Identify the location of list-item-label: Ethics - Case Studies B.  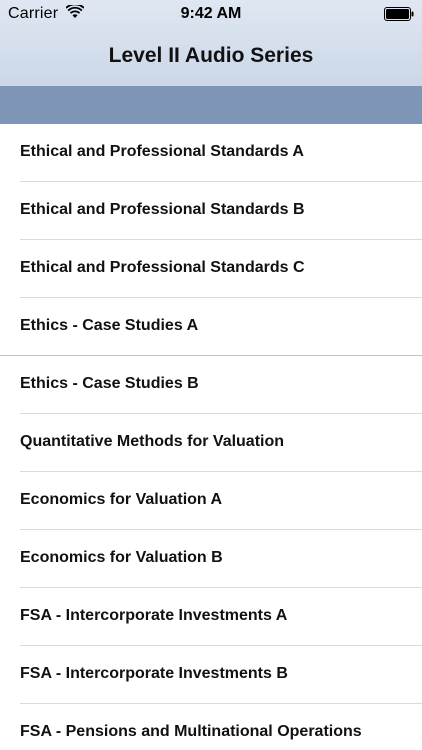
(109, 383).